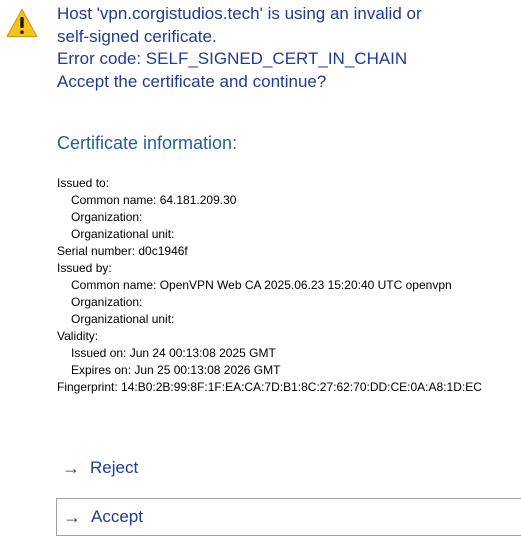 The width and height of the screenshot is (521, 537). I want to click on issued-to-heading: Issued to:, so click(83, 183).